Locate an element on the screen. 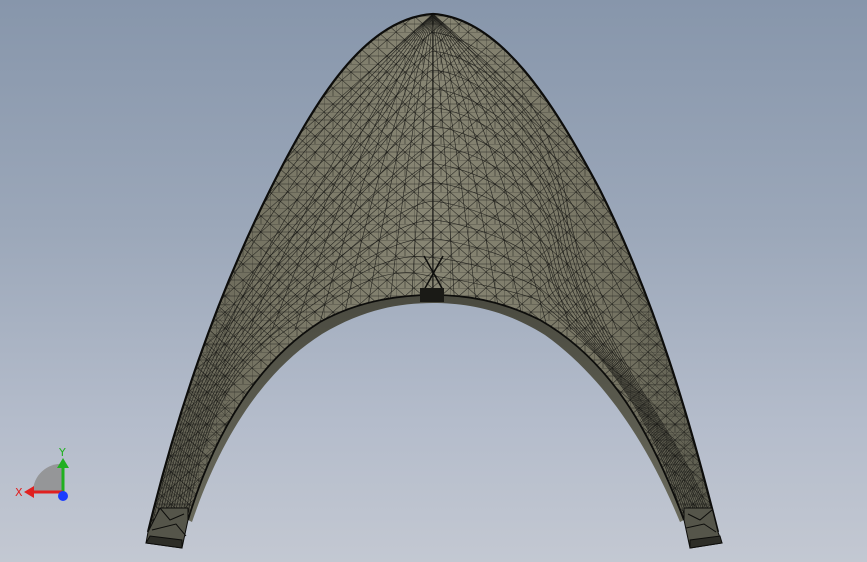 This screenshot has height=562, width=867. triad-y-arrow-icon is located at coordinates (63, 463).